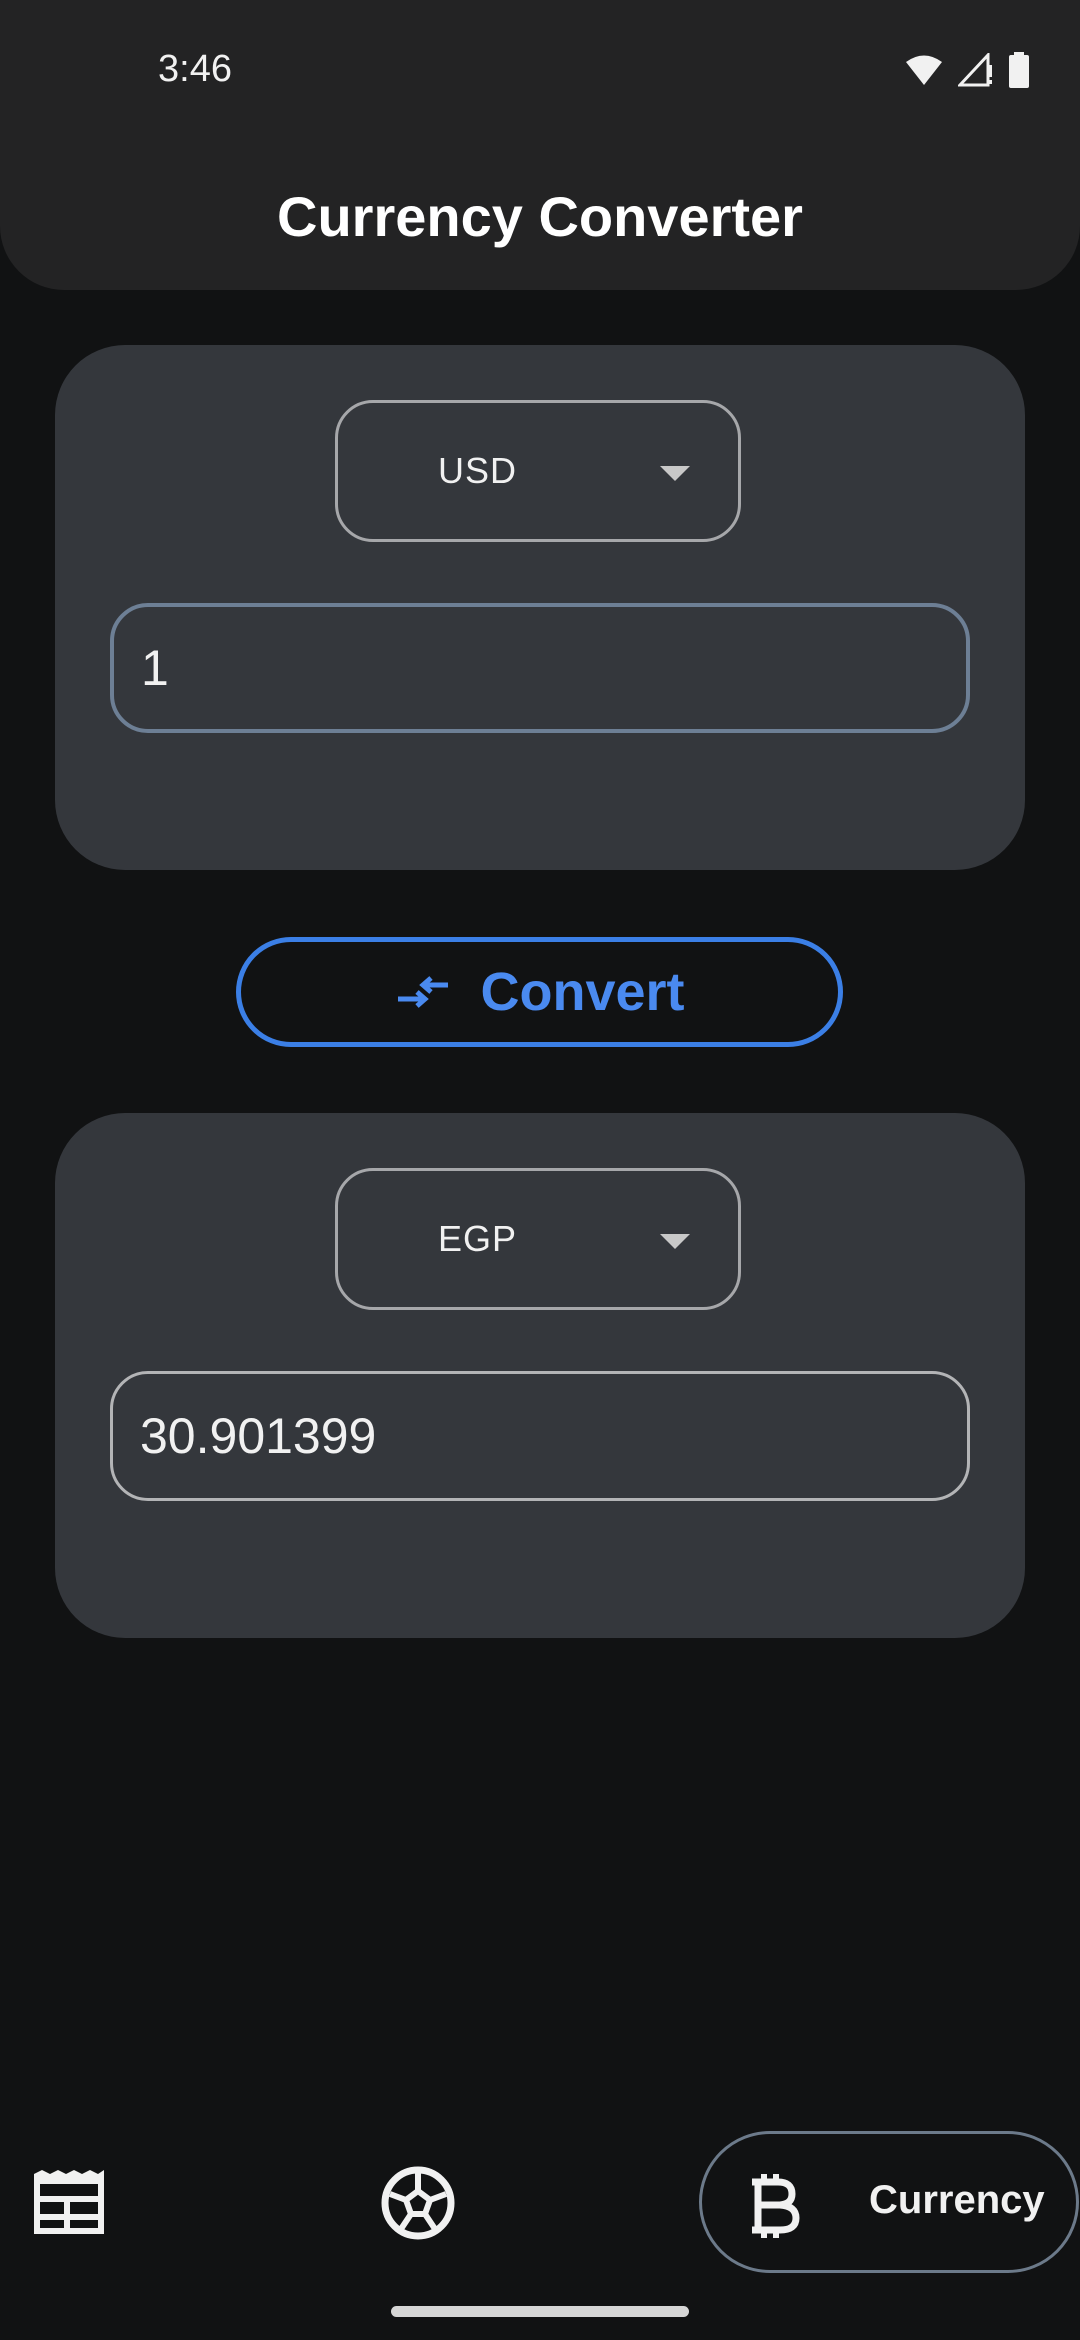 The height and width of the screenshot is (2340, 1080). Describe the element at coordinates (478, 1238) in the screenshot. I see `to-currency-label: EGP` at that location.